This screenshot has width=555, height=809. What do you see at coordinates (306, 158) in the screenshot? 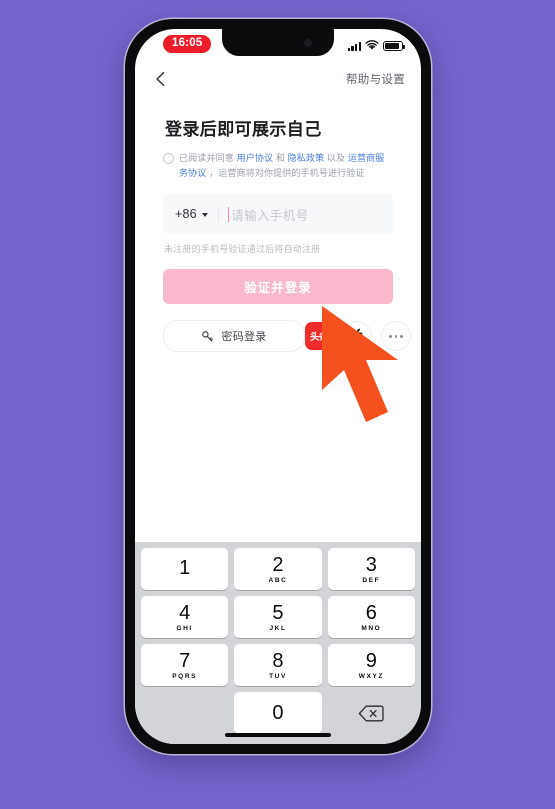
I see `privacy-policy-link: 隐私政策` at bounding box center [306, 158].